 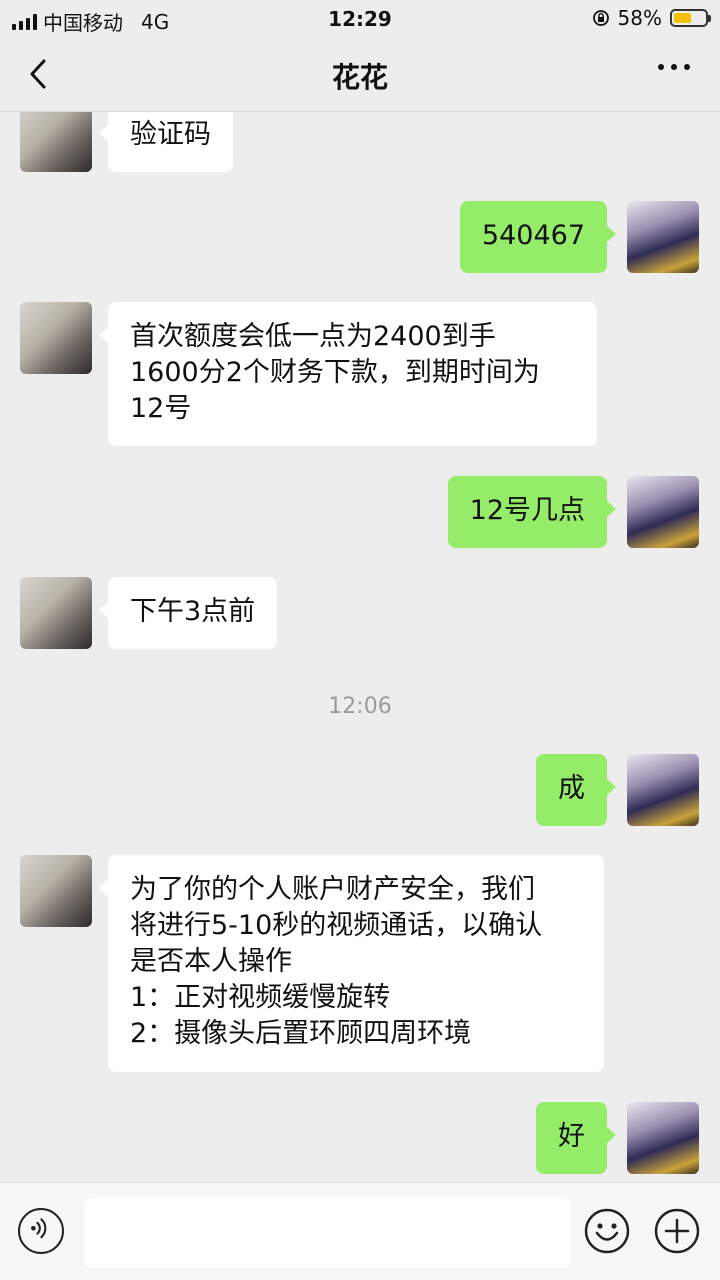 What do you see at coordinates (639, 18) in the screenshot?
I see `battery-percent: 58%` at bounding box center [639, 18].